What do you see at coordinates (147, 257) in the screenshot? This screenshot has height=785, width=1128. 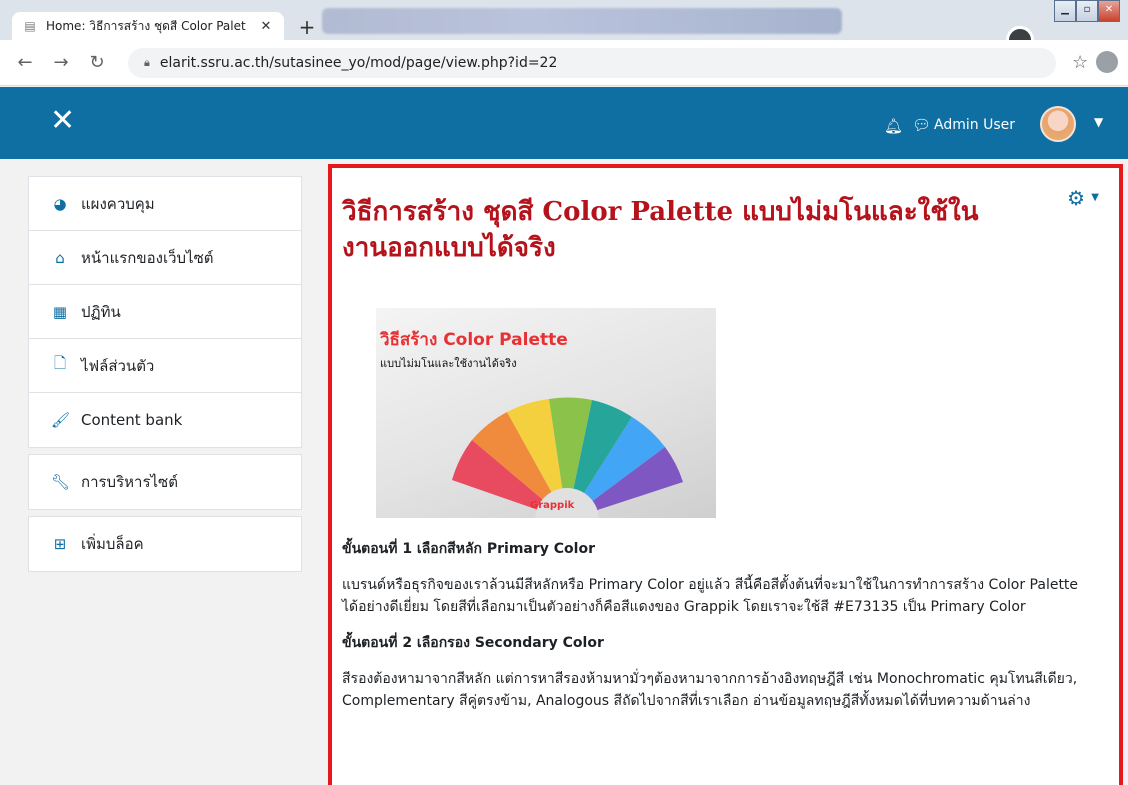 I see `sidebar-item-label: หน้าแรกของเว็บไซต์` at bounding box center [147, 257].